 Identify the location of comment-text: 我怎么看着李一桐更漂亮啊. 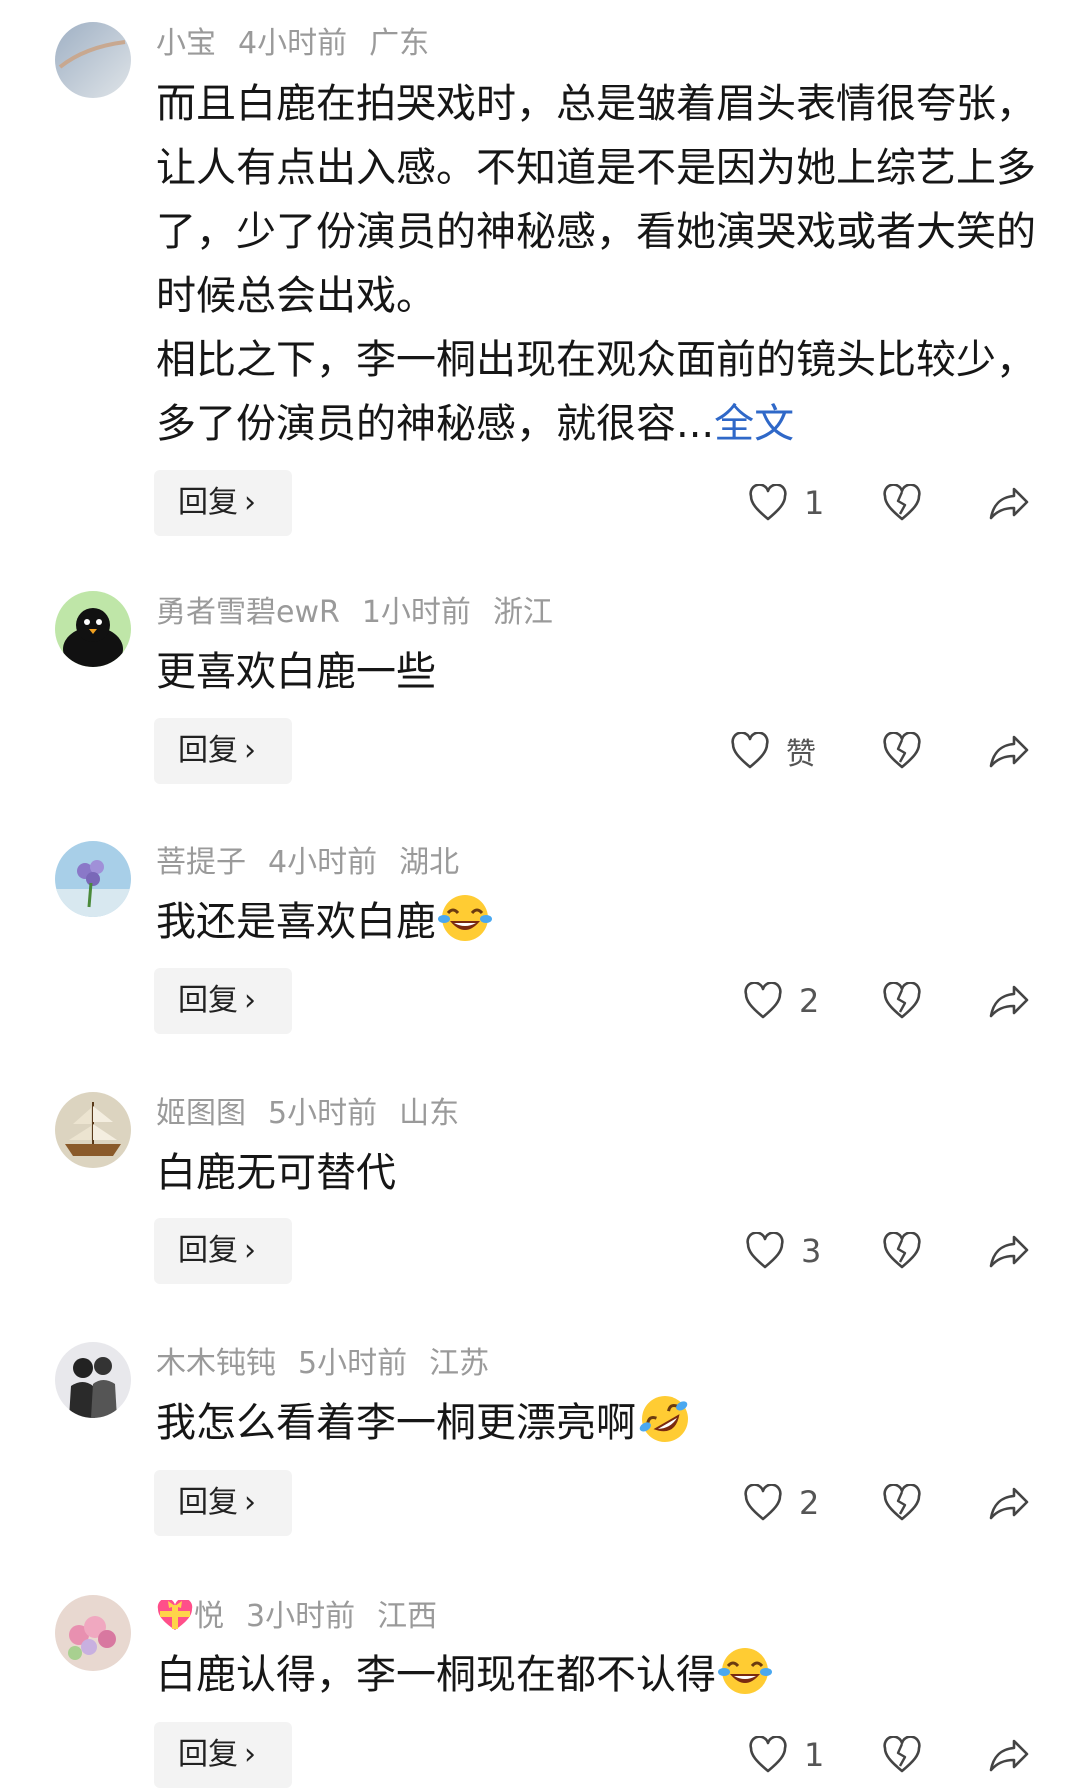
(596, 1427).